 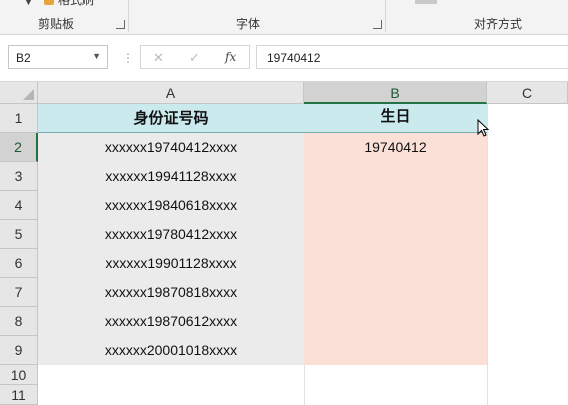 What do you see at coordinates (19, 147) in the screenshot?
I see `row-header: 2` at bounding box center [19, 147].